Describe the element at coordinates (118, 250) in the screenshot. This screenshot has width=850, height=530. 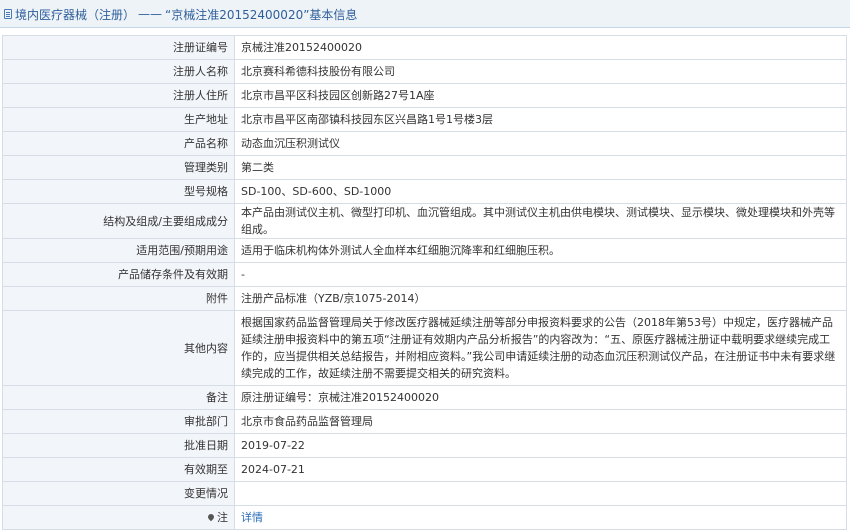
I see `row-label: 适用范围/预期用途` at that location.